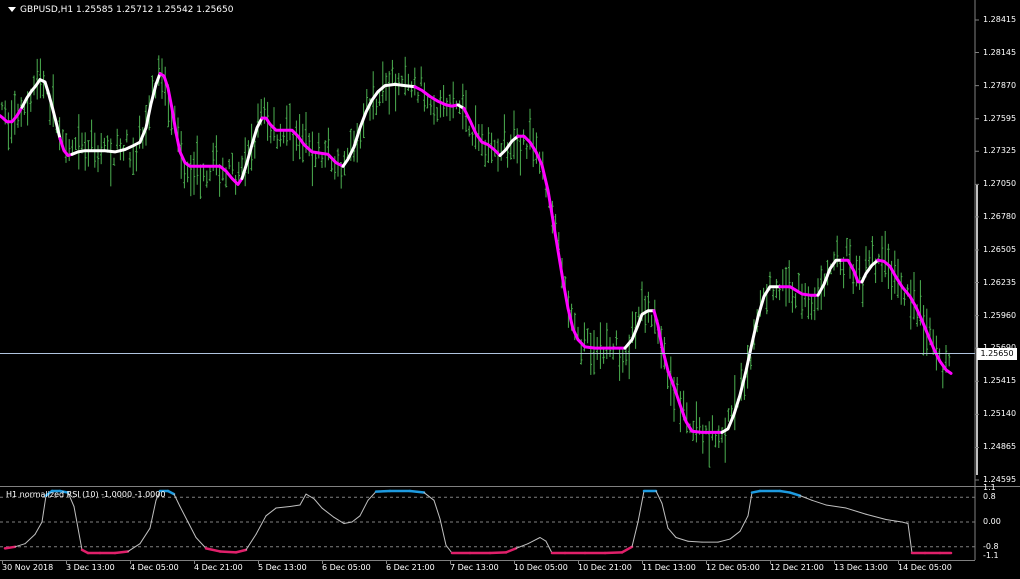 This screenshot has width=1020, height=579. Describe the element at coordinates (605, 567) in the screenshot. I see `time-tick-label: 10 Dec 21:00` at that location.